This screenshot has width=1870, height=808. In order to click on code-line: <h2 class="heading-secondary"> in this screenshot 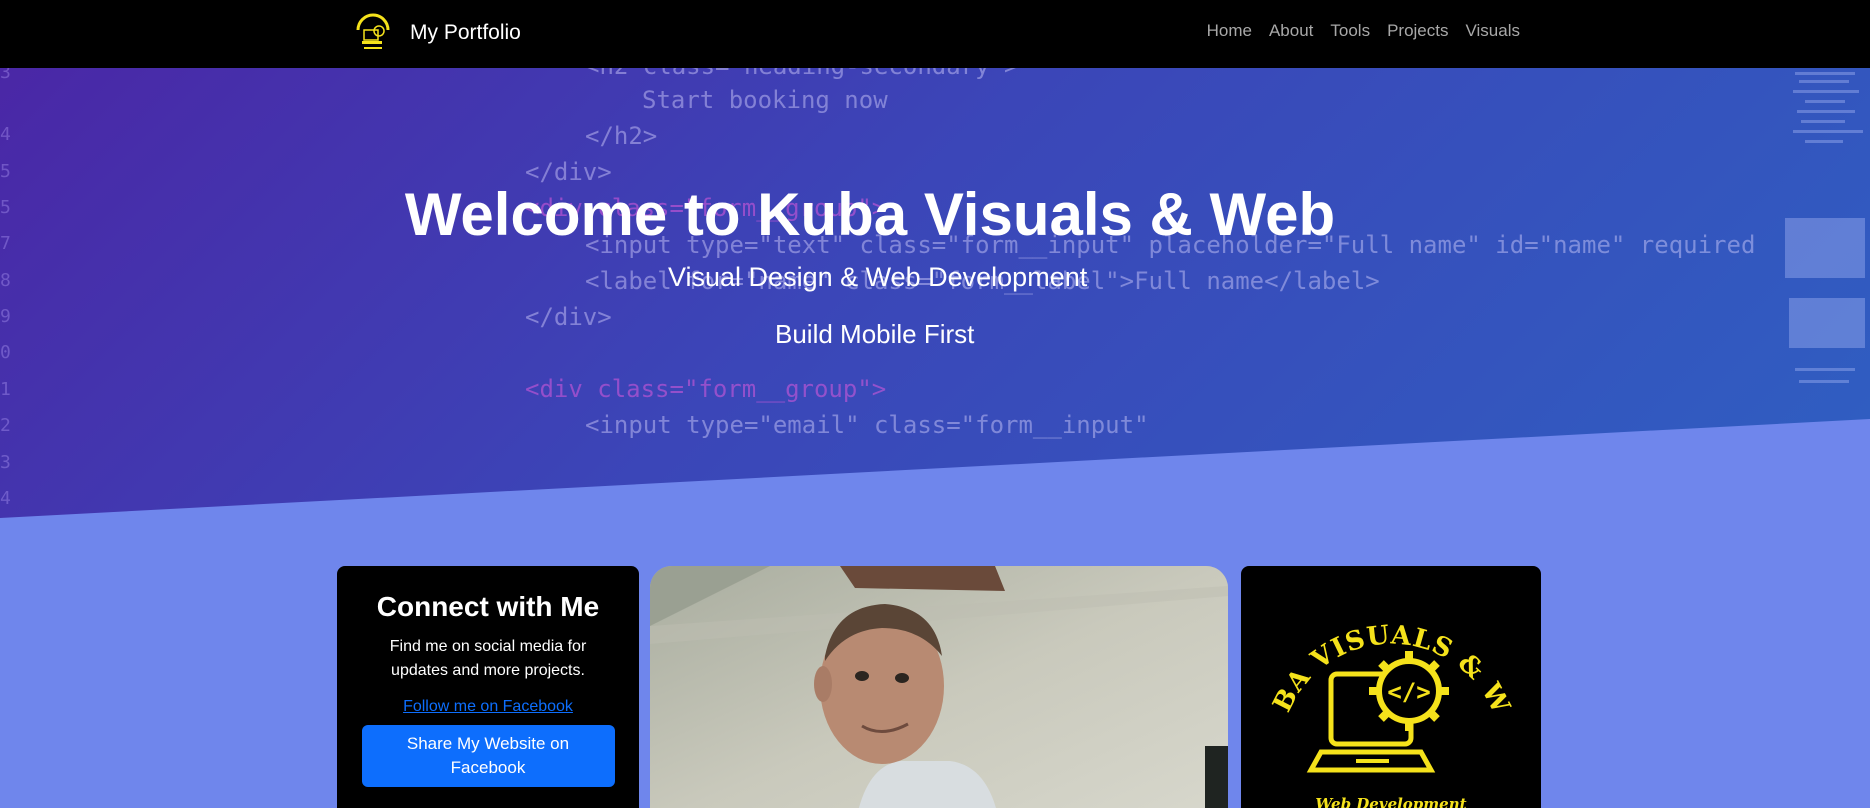, I will do `click(801, 74)`.